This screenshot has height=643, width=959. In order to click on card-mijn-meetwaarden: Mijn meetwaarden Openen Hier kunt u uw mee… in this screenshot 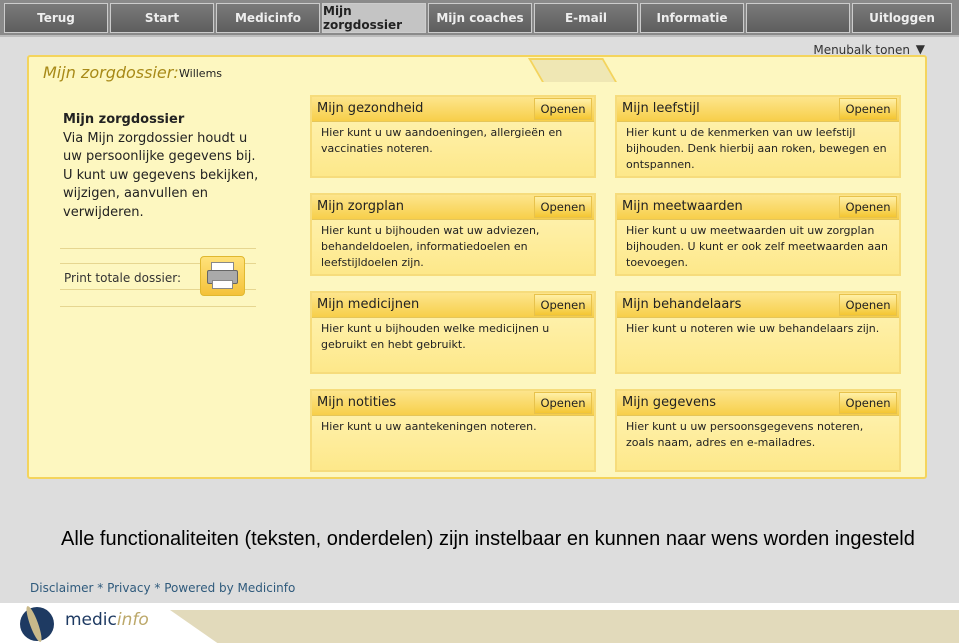, I will do `click(758, 234)`.